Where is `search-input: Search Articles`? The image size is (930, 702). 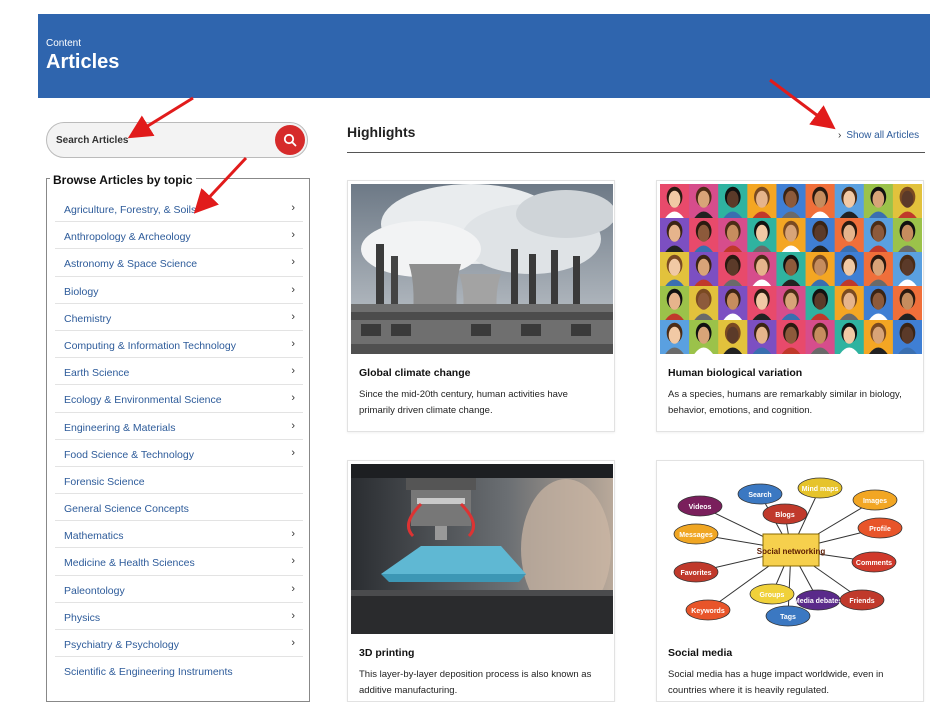
search-input: Search Articles is located at coordinates (92, 140).